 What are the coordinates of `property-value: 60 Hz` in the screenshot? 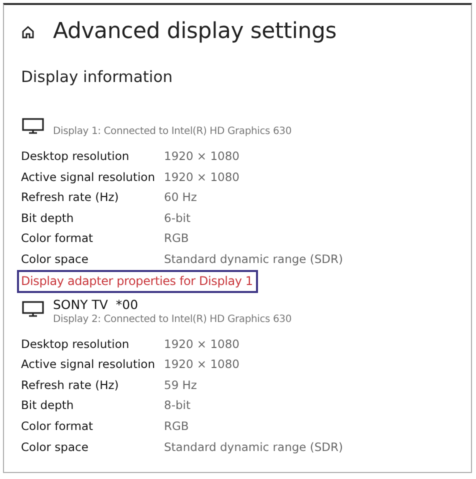 It's located at (181, 197).